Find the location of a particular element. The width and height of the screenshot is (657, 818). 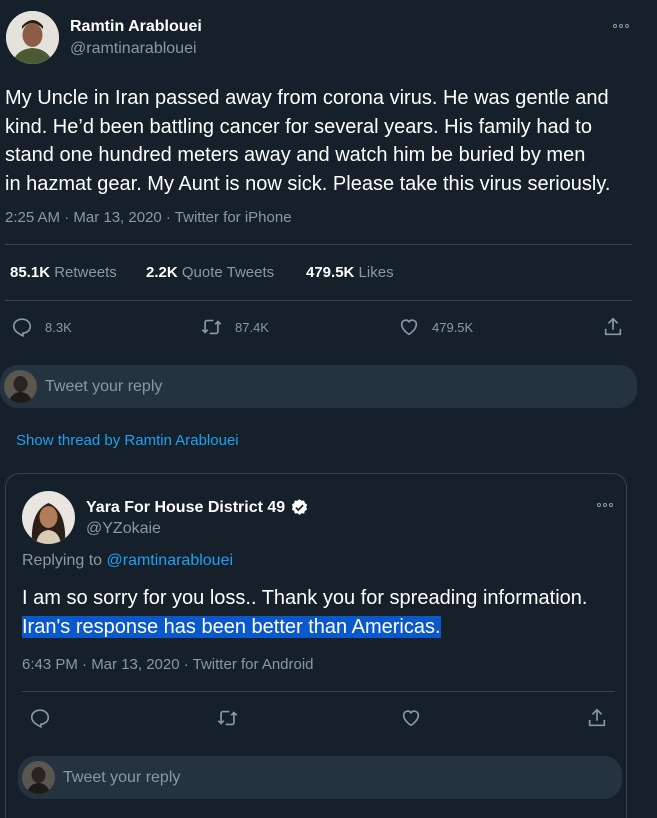

quote-count: 2.2K is located at coordinates (162, 272).